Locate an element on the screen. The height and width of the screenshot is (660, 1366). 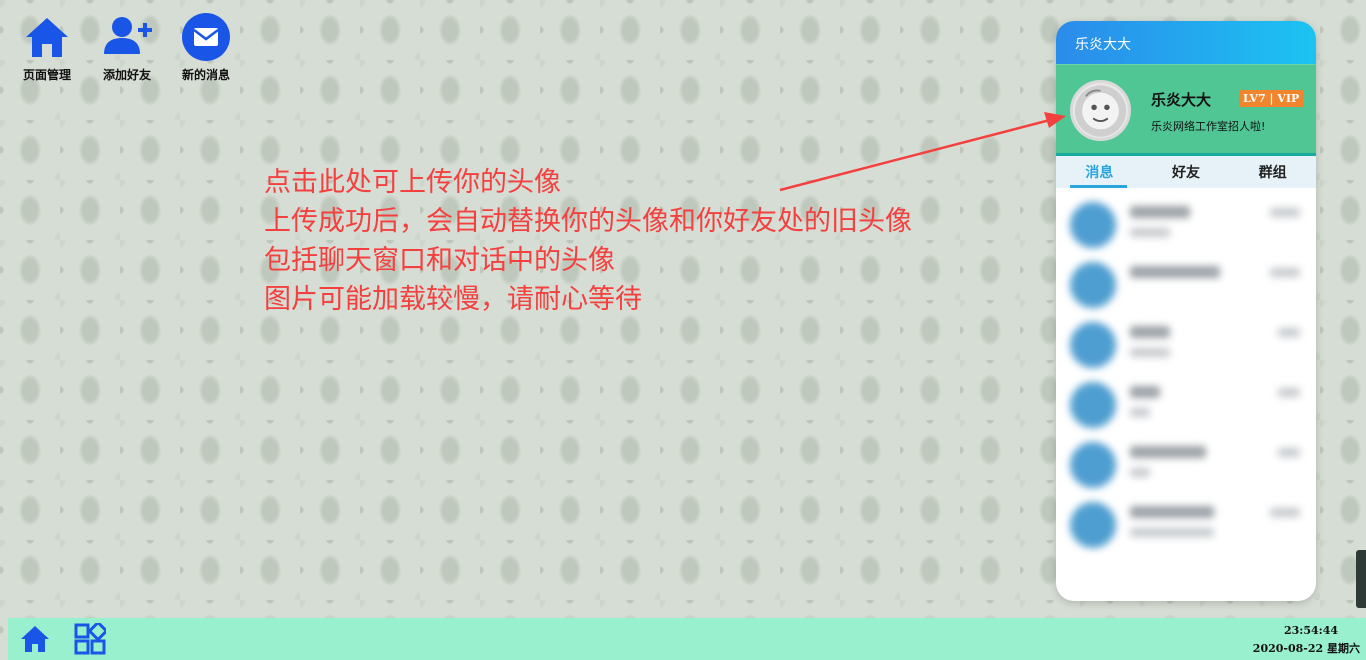
desktop-icon-add-friend: 添加好友 is located at coordinates (127, 47).